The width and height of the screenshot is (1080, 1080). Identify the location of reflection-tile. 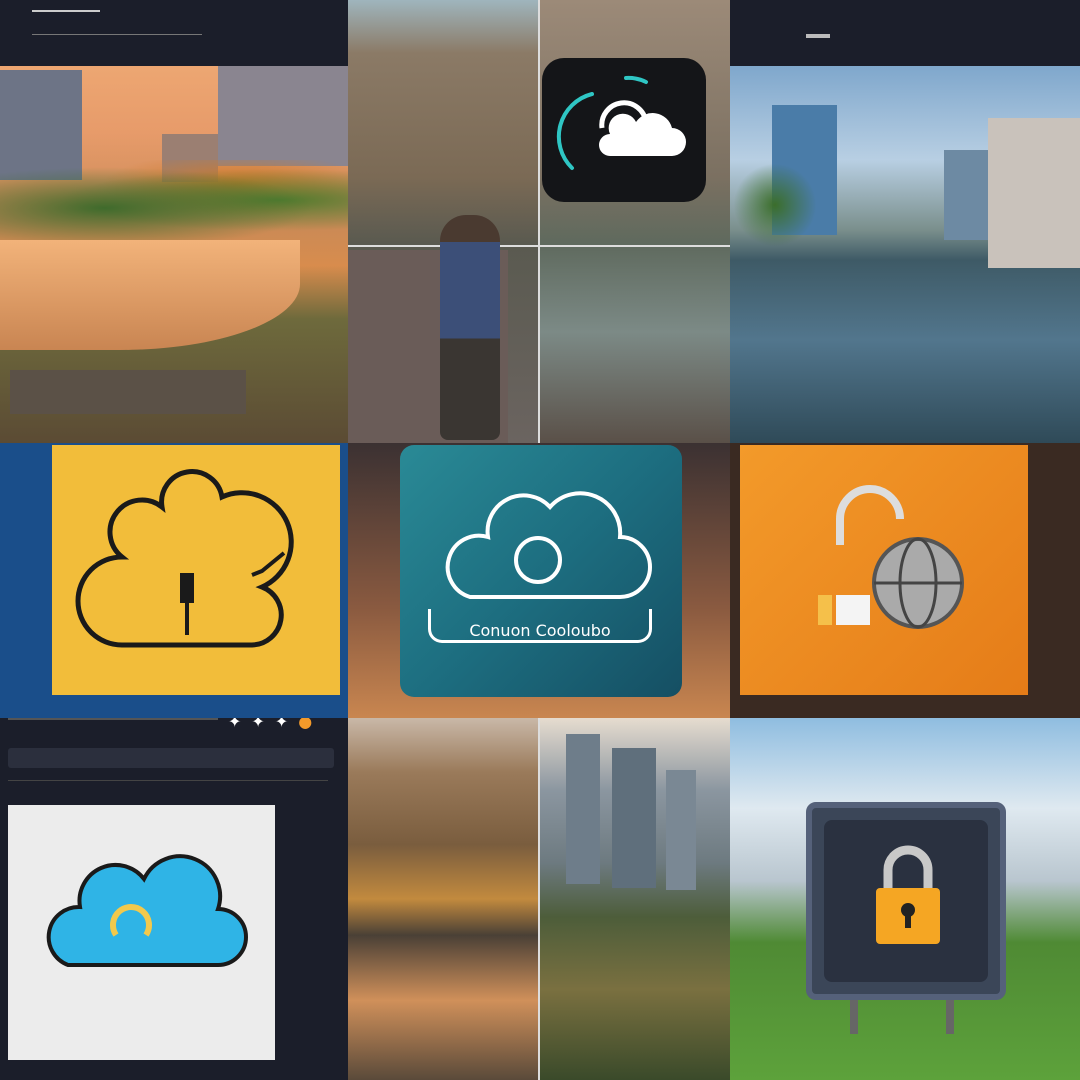
(634, 221).